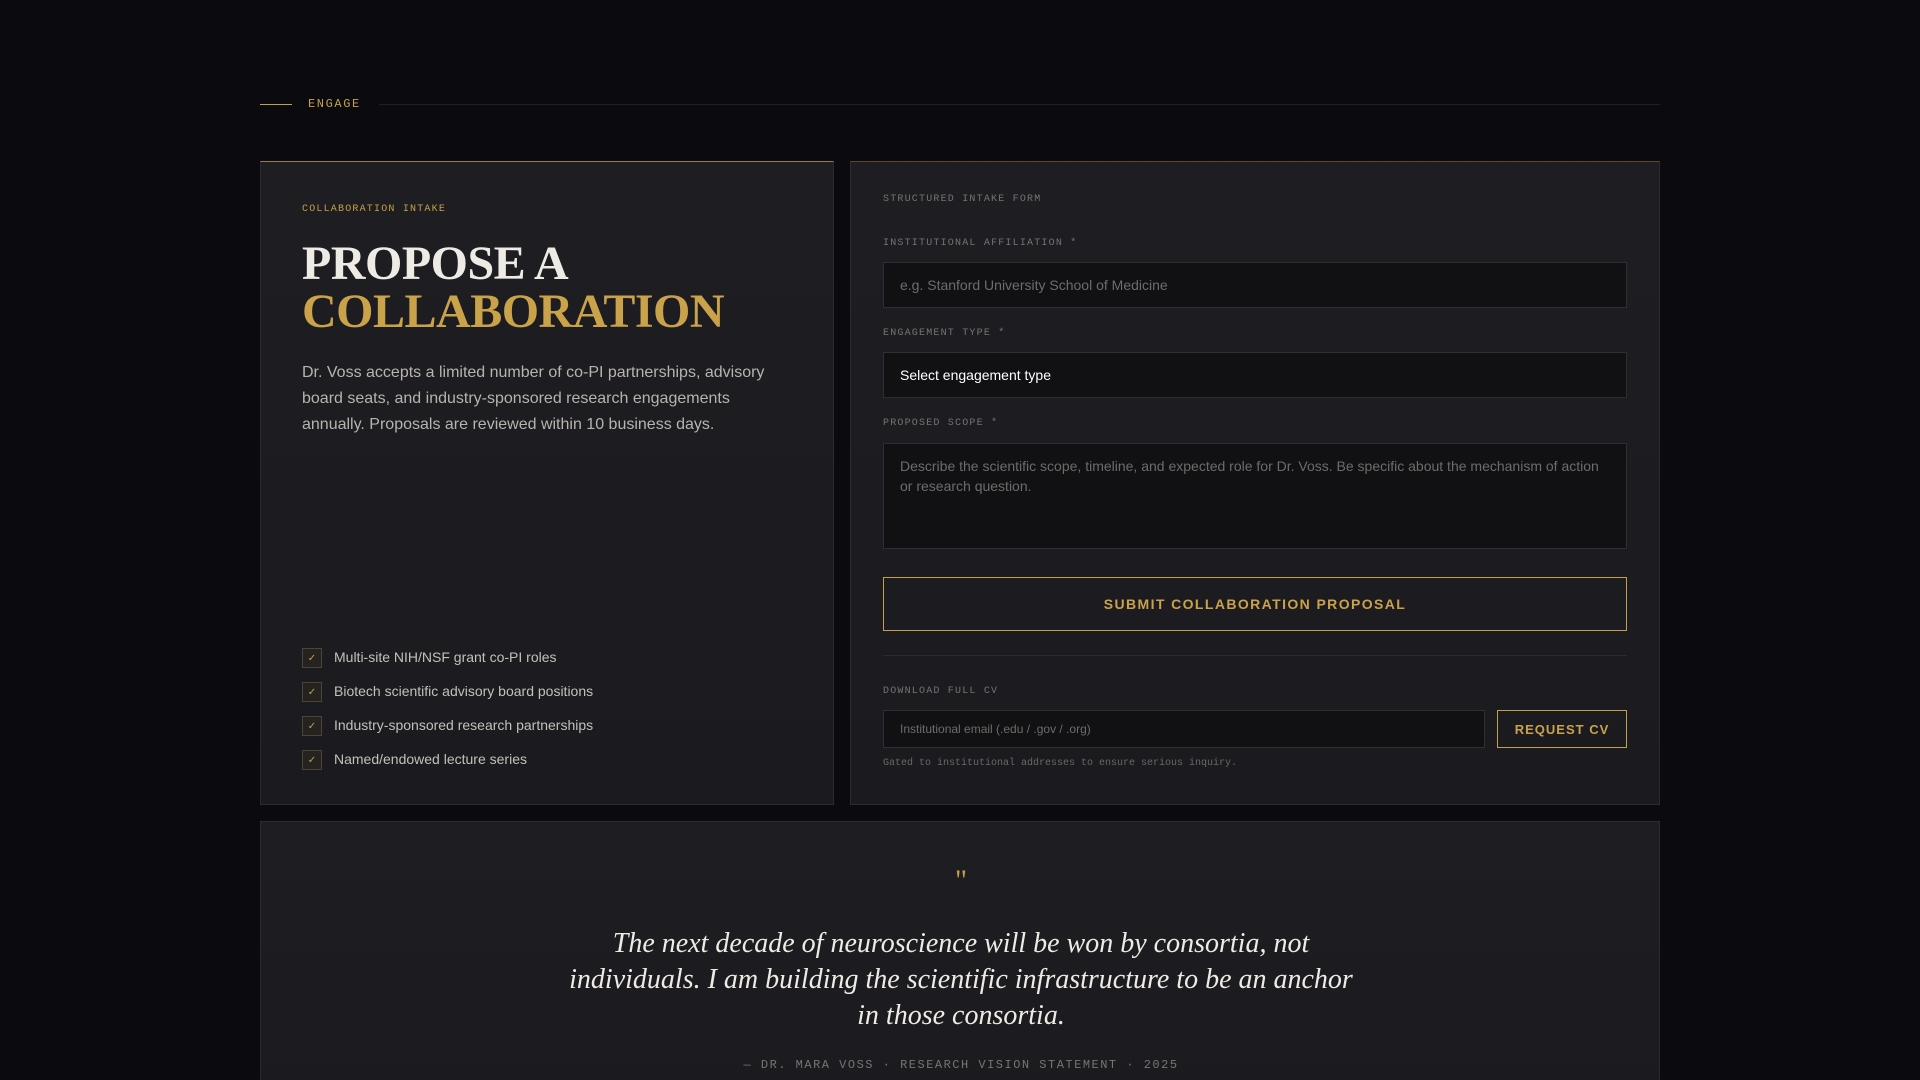  What do you see at coordinates (1562, 729) in the screenshot?
I see `request-cv-button: REQUEST CV` at bounding box center [1562, 729].